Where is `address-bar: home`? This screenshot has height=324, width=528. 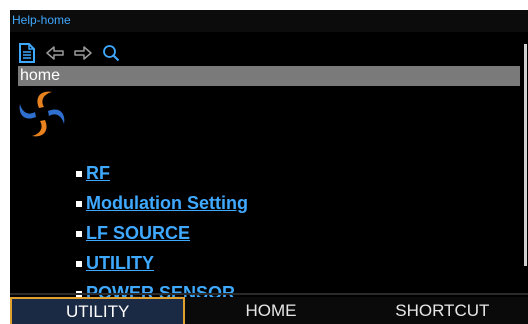 address-bar: home is located at coordinates (269, 76).